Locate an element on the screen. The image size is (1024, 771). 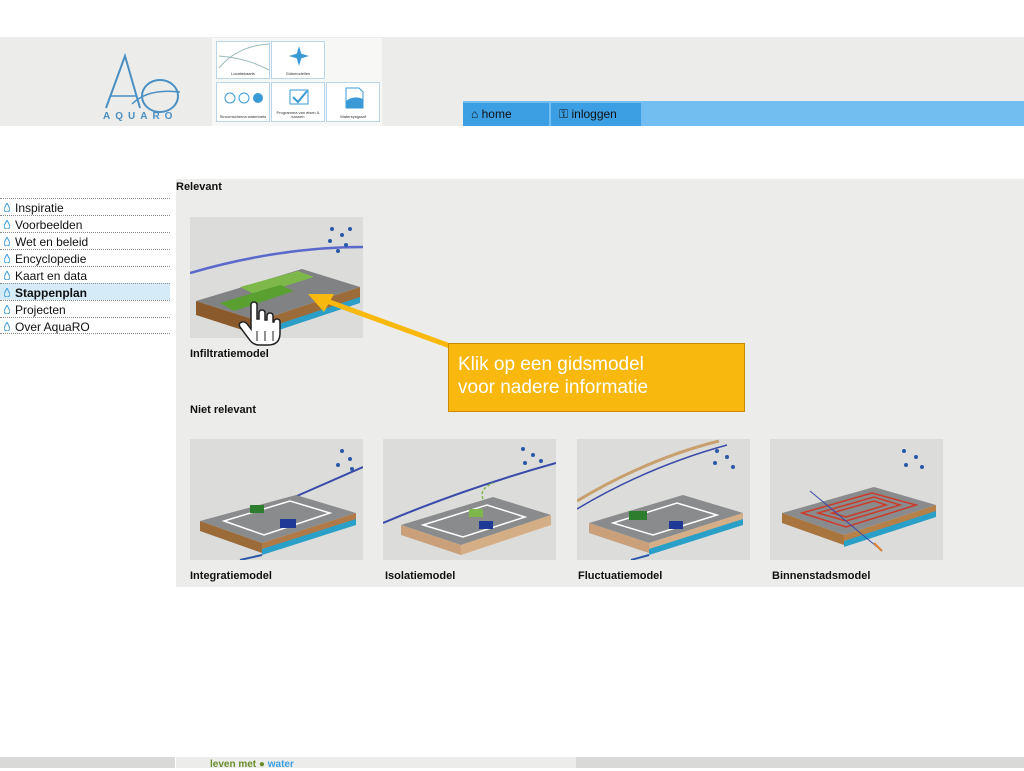
callout-line1: Klik op een gidsmodel is located at coordinates (551, 364).